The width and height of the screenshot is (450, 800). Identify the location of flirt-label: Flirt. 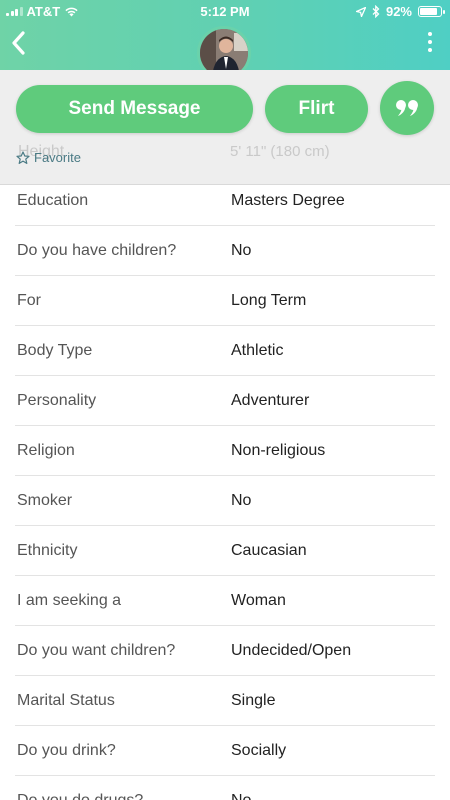
(316, 108).